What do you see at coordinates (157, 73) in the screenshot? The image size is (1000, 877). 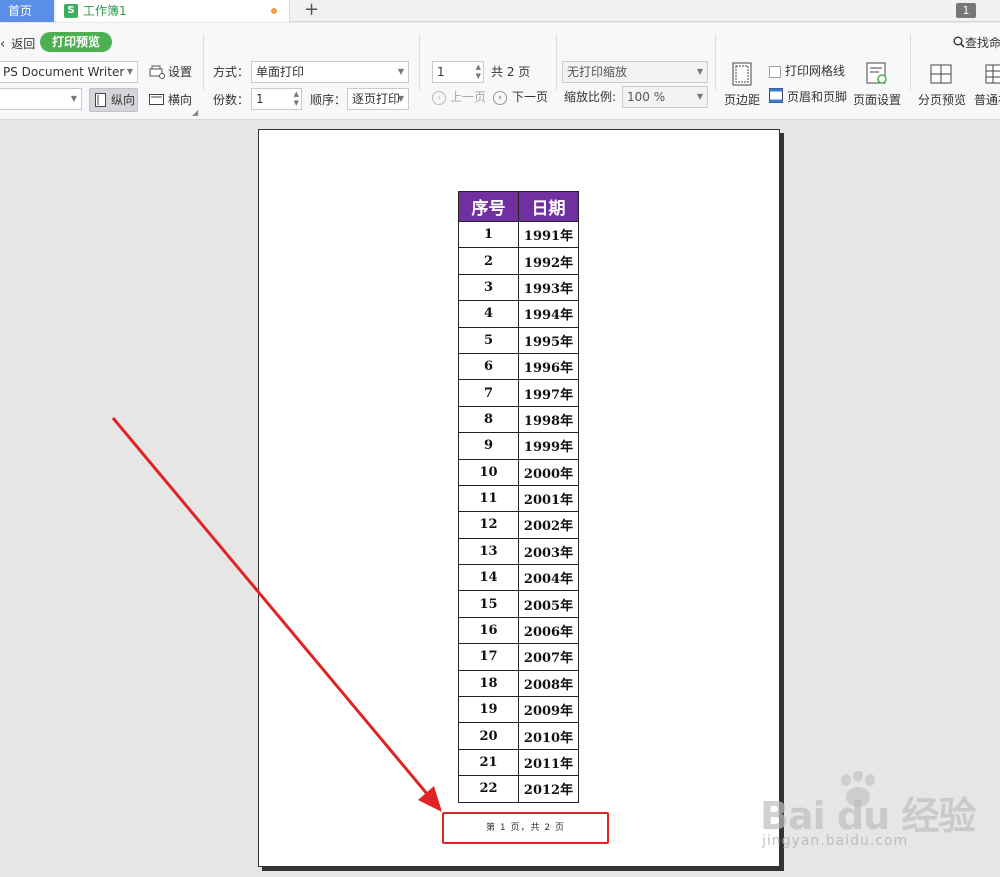 I see `printer-settings-icon` at bounding box center [157, 73].